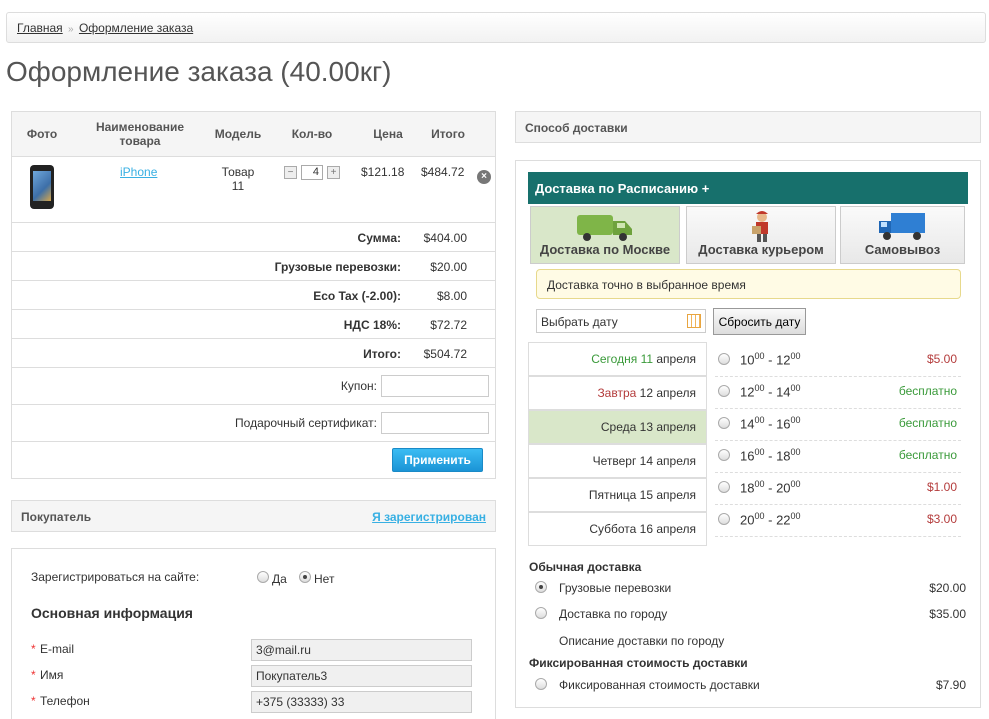 The image size is (989, 719). Describe the element at coordinates (65, 701) in the screenshot. I see `phone-label: Телефон` at that location.